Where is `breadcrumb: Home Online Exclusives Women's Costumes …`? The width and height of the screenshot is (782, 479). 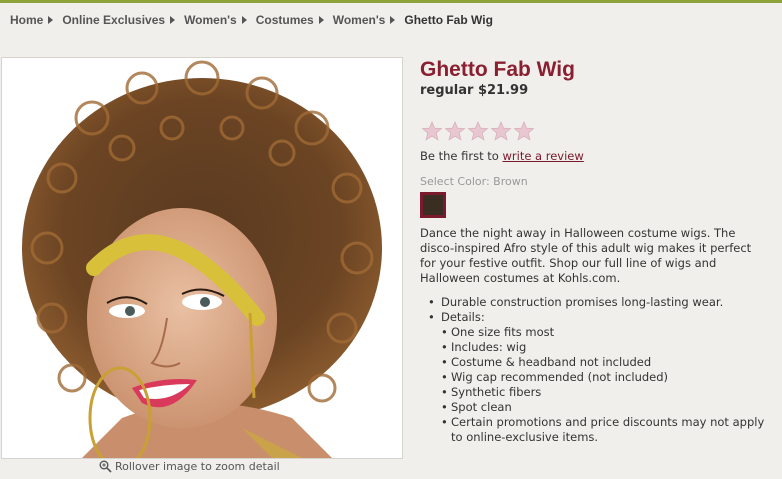
breadcrumb: Home Online Exclusives Women's Costumes … is located at coordinates (251, 20).